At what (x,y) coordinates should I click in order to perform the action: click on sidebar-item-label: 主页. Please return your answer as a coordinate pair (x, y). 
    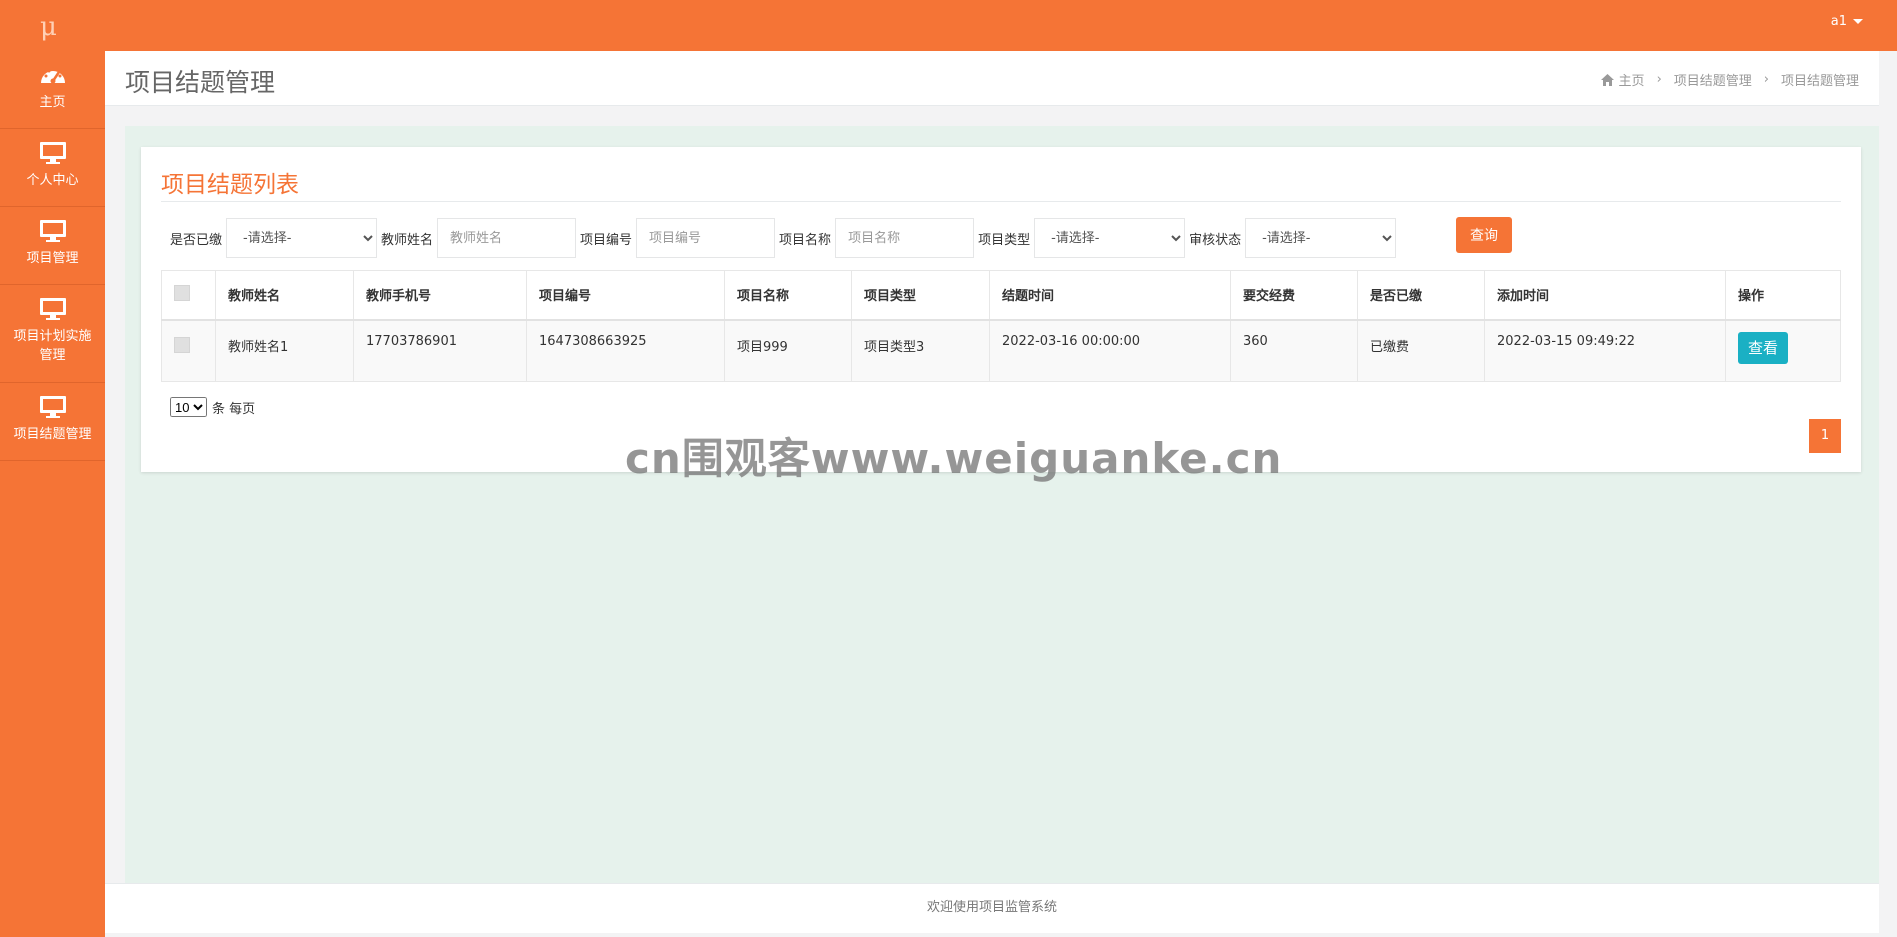
    Looking at the image, I should click on (52, 102).